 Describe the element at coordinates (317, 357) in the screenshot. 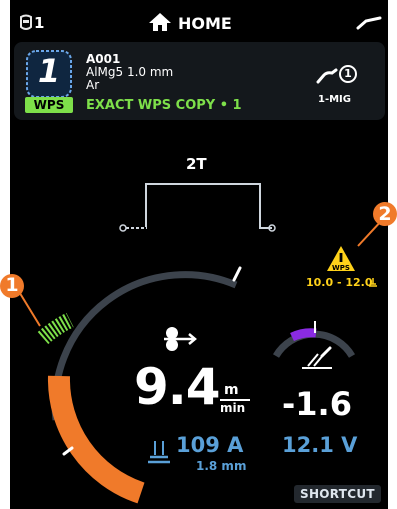

I see `arc-length-icon` at that location.